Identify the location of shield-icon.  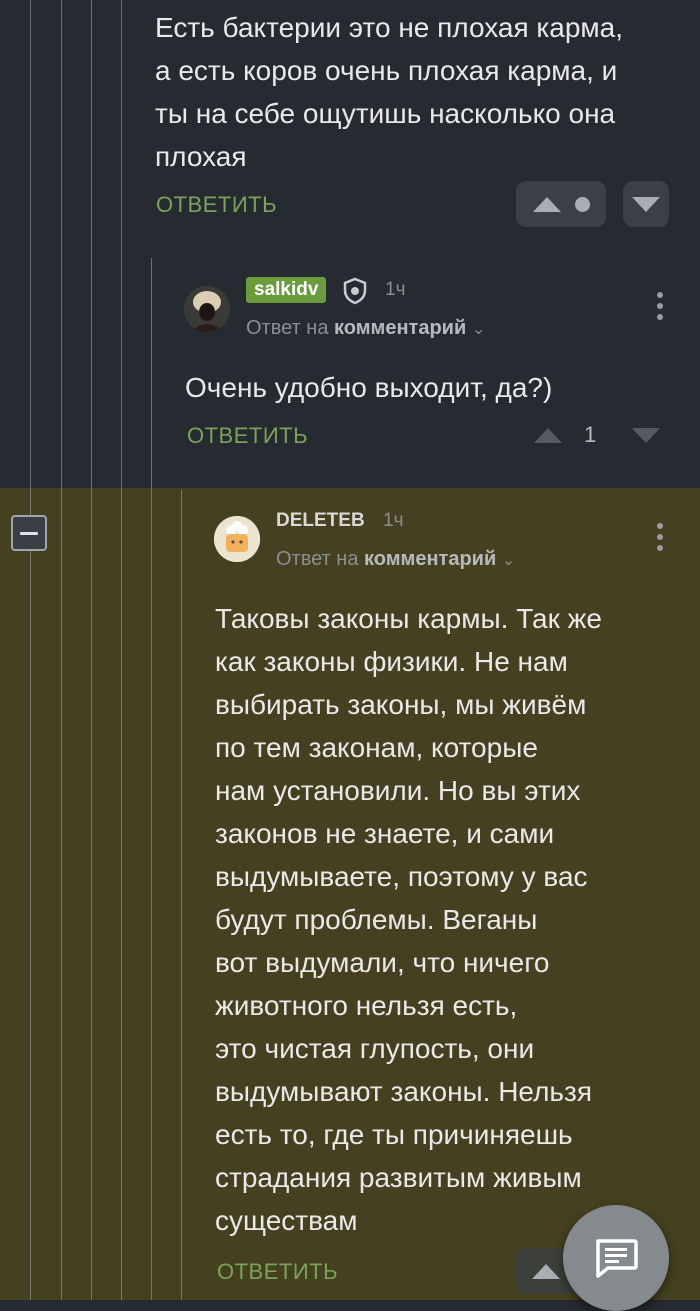
(355, 291).